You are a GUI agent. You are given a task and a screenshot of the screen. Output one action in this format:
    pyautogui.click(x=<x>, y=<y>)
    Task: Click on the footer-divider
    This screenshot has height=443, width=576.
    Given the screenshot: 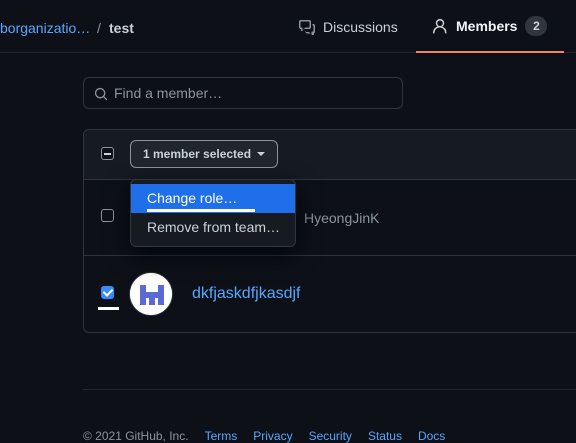 What is the action you would take?
    pyautogui.click(x=329, y=389)
    